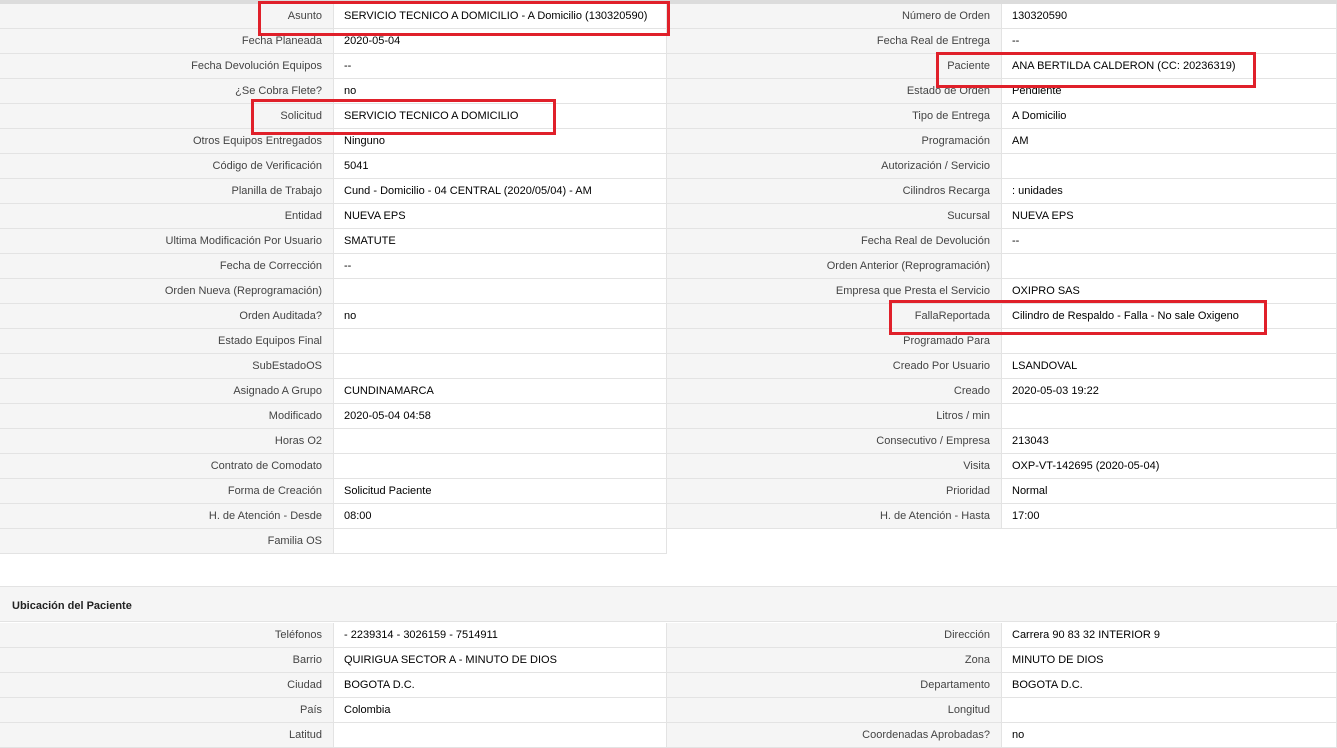 The width and height of the screenshot is (1337, 748). What do you see at coordinates (834, 16) in the screenshot?
I see `field-label: Número de Orden` at bounding box center [834, 16].